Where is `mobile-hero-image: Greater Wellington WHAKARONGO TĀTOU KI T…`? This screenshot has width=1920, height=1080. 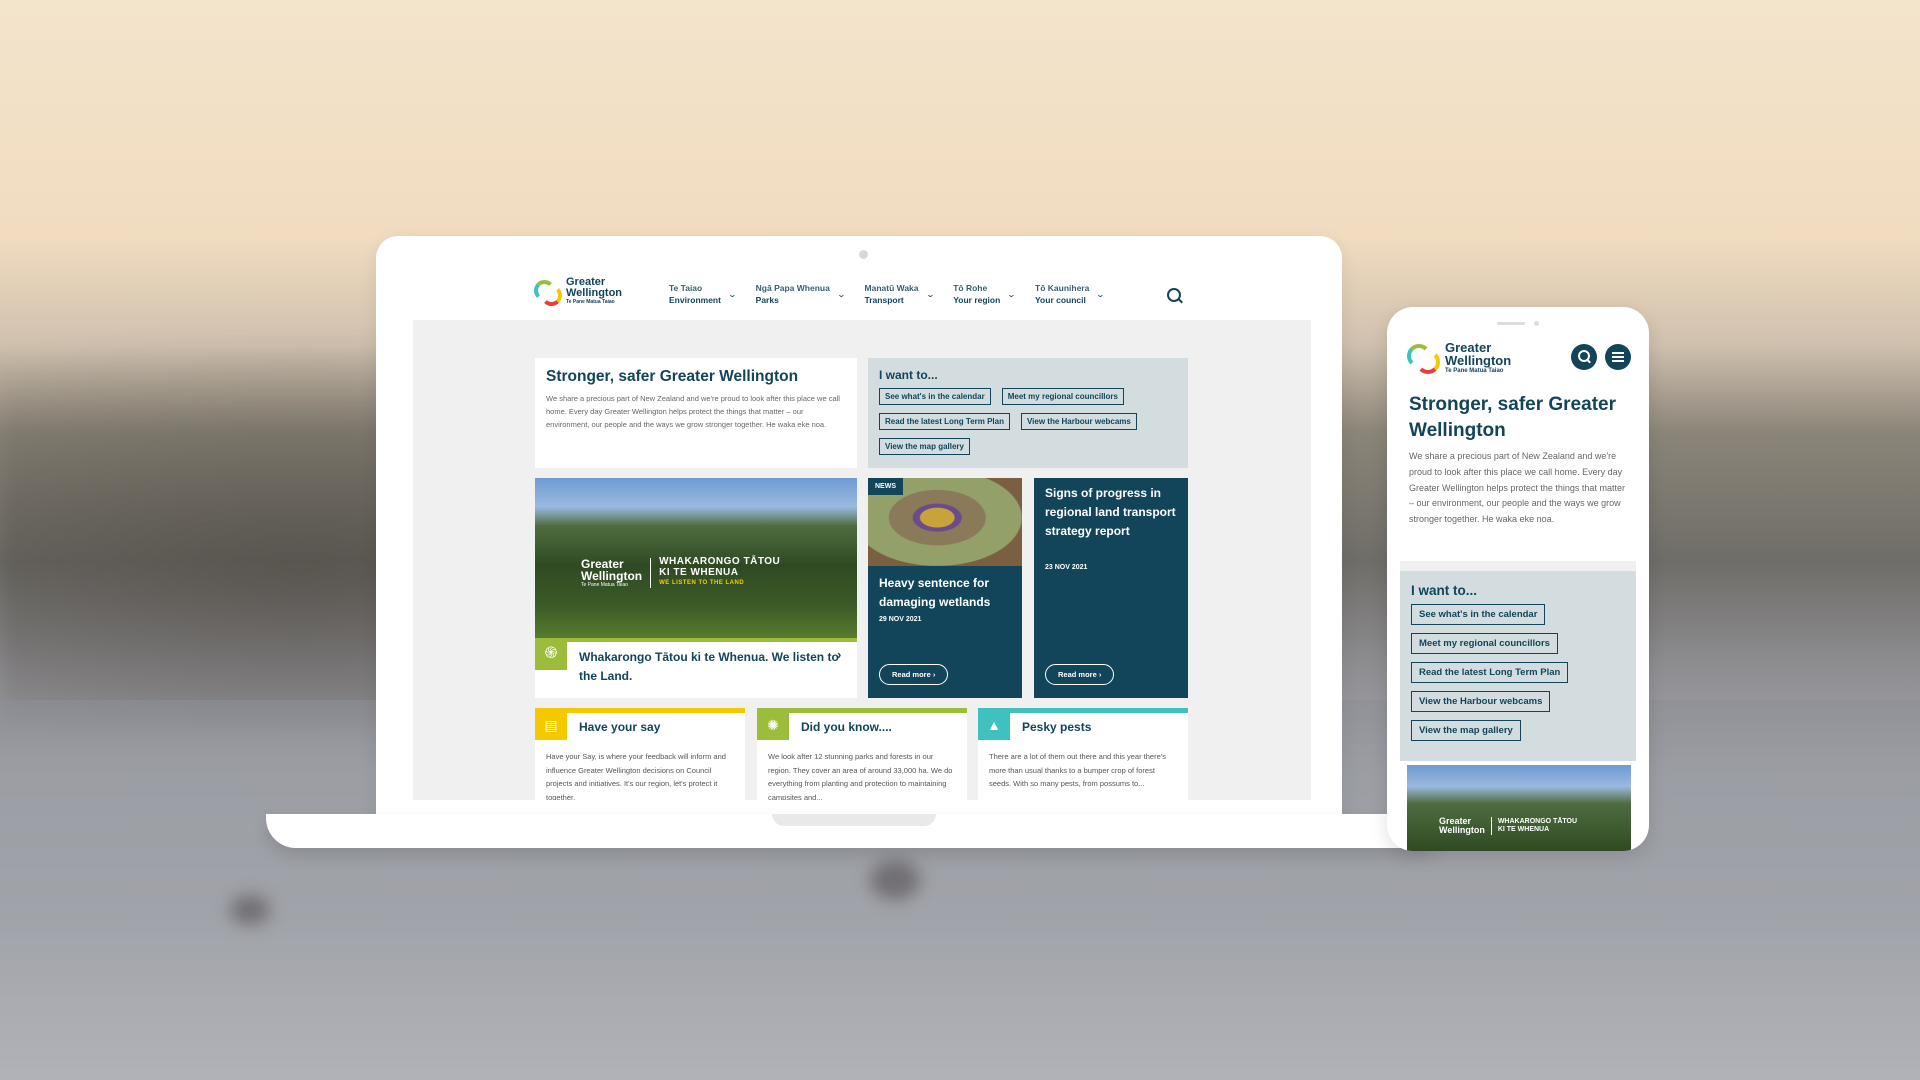 mobile-hero-image: Greater Wellington WHAKARONGO TĀTOU KI T… is located at coordinates (1519, 808).